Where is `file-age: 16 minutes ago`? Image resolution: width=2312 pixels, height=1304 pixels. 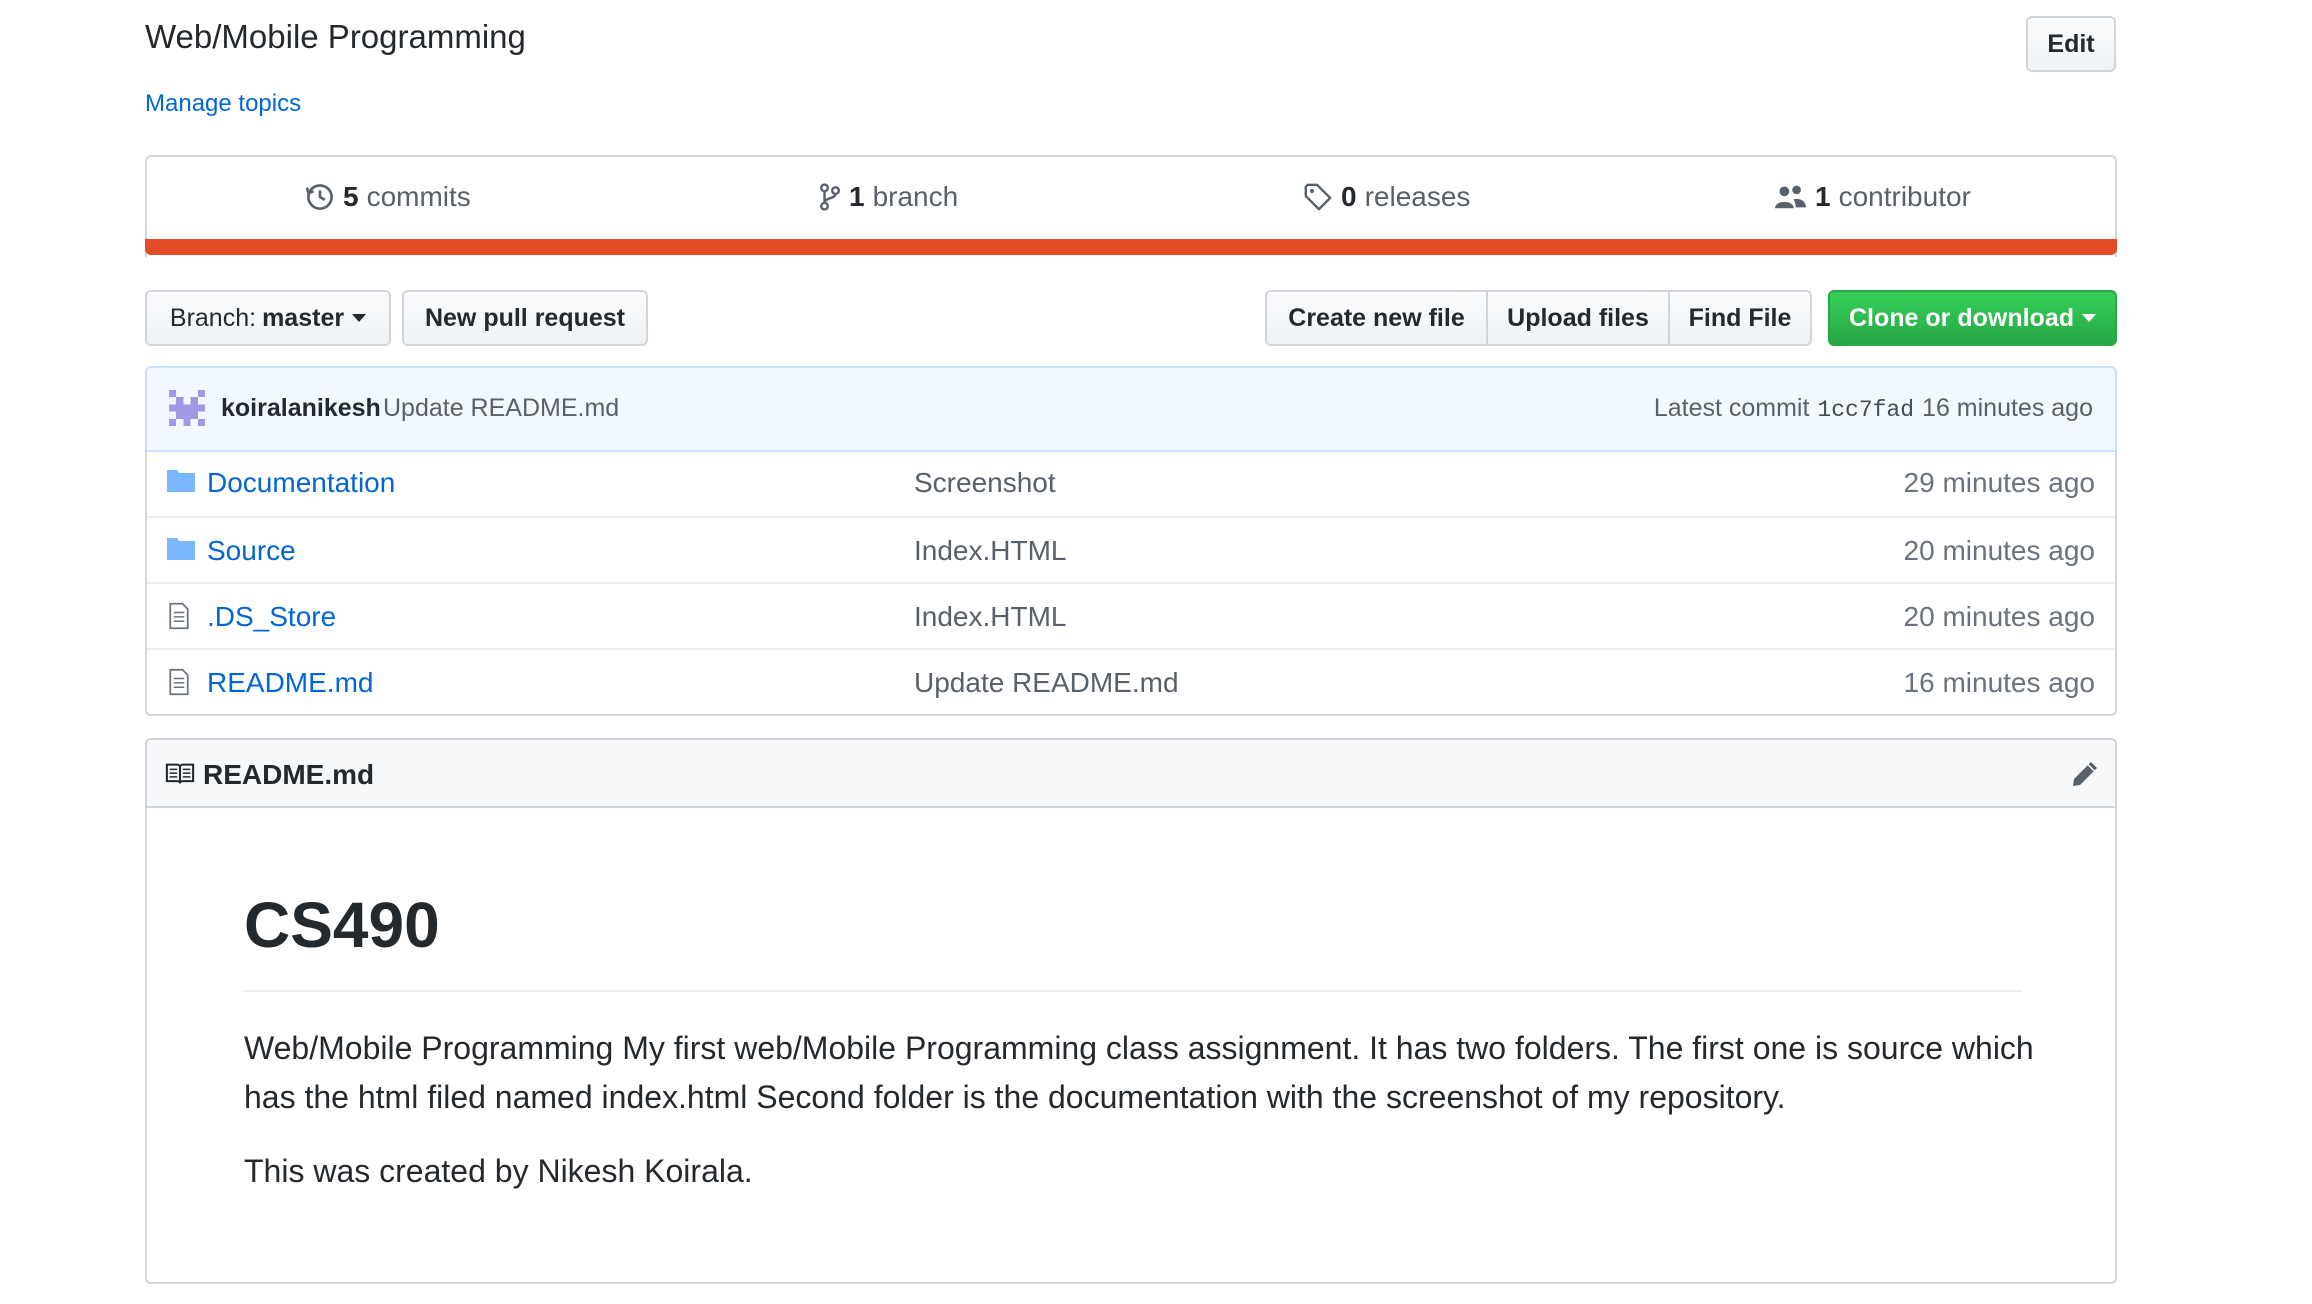 file-age: 16 minutes ago is located at coordinates (1999, 682).